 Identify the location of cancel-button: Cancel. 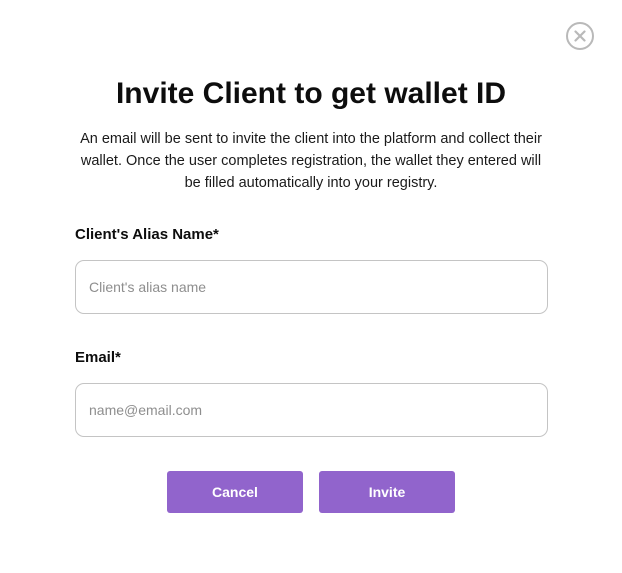
(235, 492).